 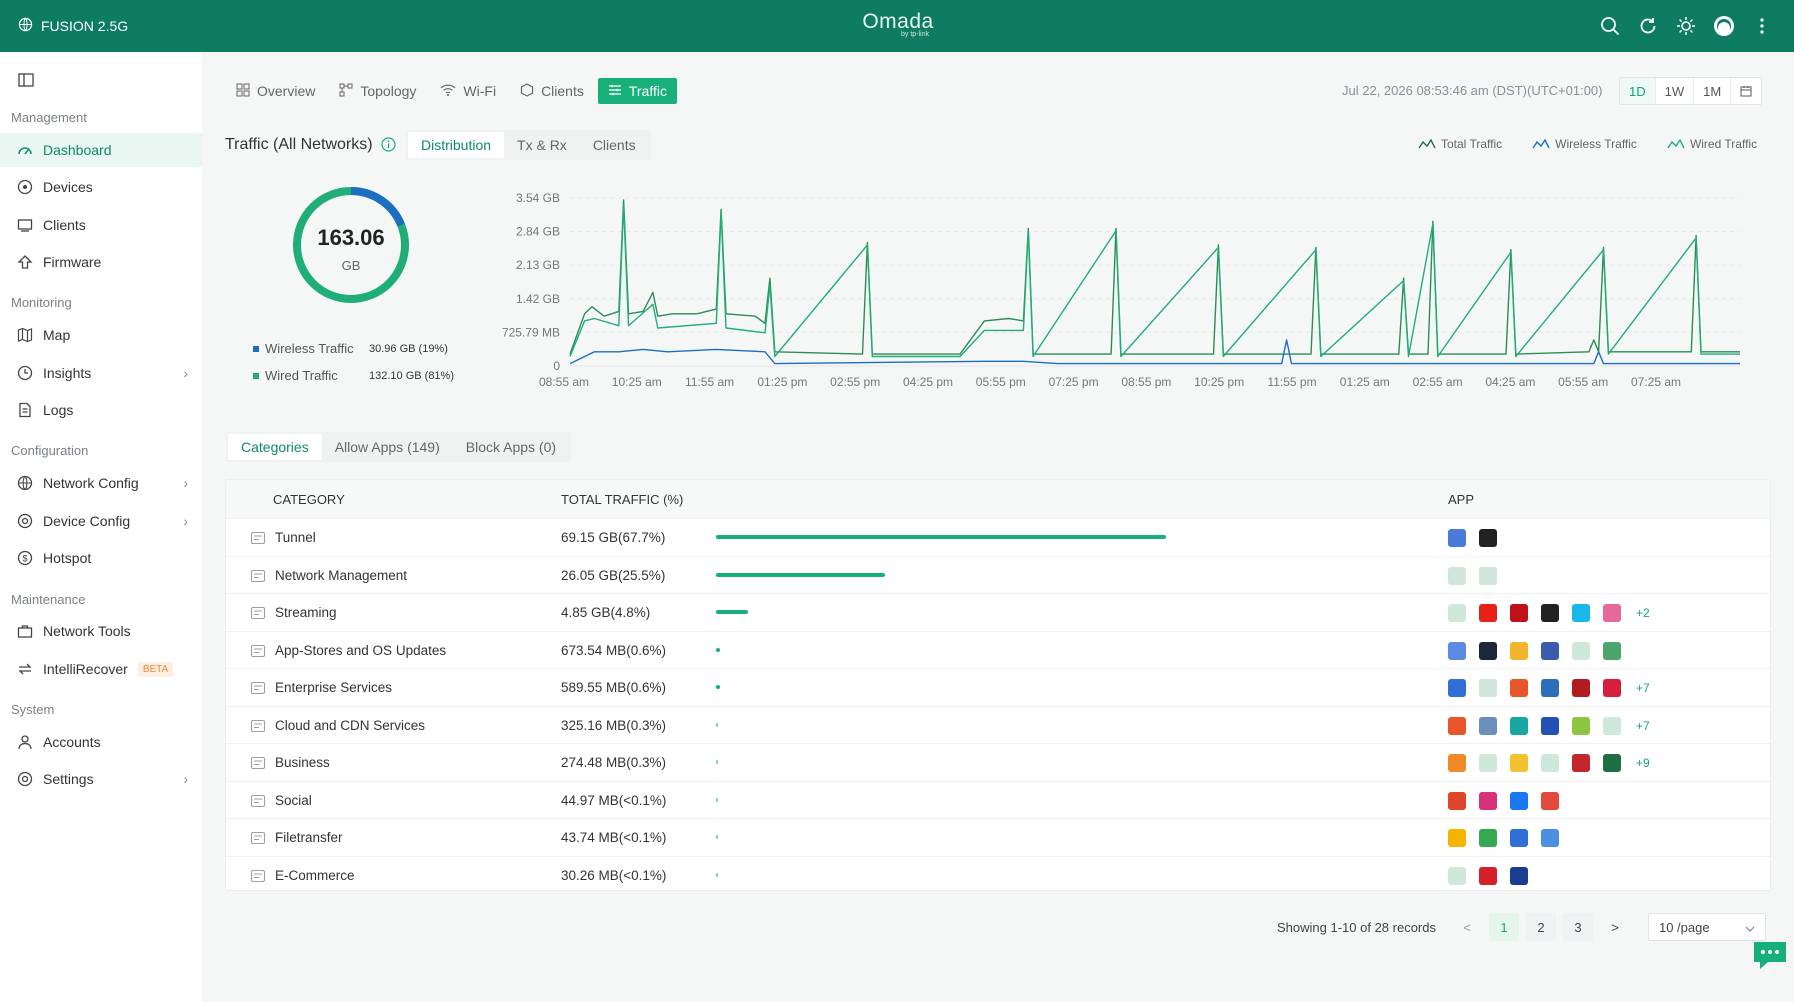 What do you see at coordinates (1706, 927) in the screenshot?
I see `page-size-select: 10 /page` at bounding box center [1706, 927].